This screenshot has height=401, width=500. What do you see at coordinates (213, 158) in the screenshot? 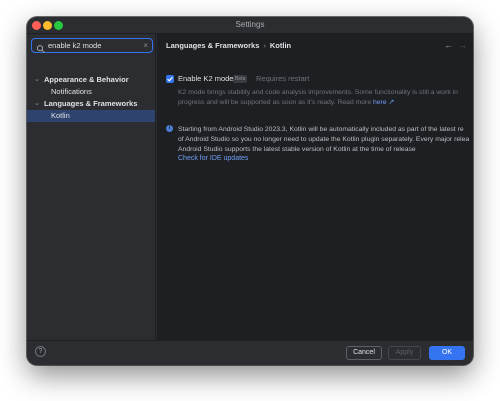
I see `check-ide-updates-link: Check for IDE updates` at bounding box center [213, 158].